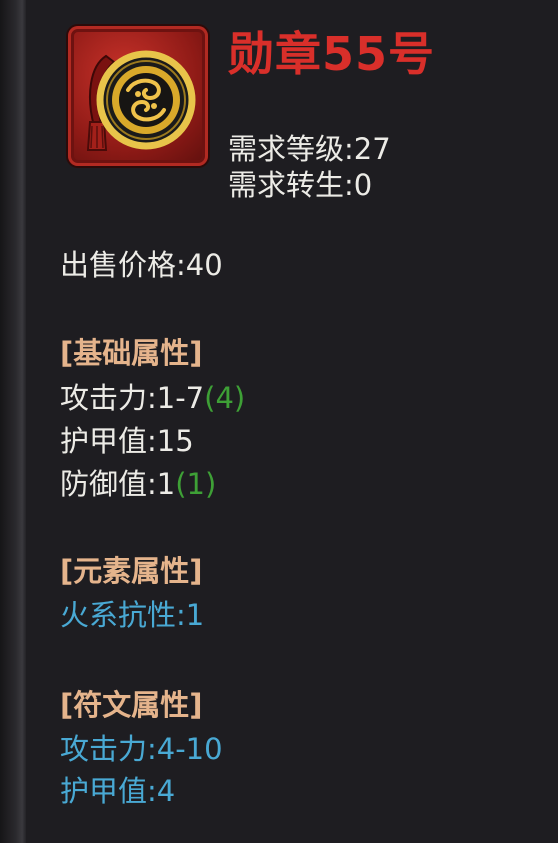  Describe the element at coordinates (132, 398) in the screenshot. I see `attack-value: 攻击力:1-7` at that location.